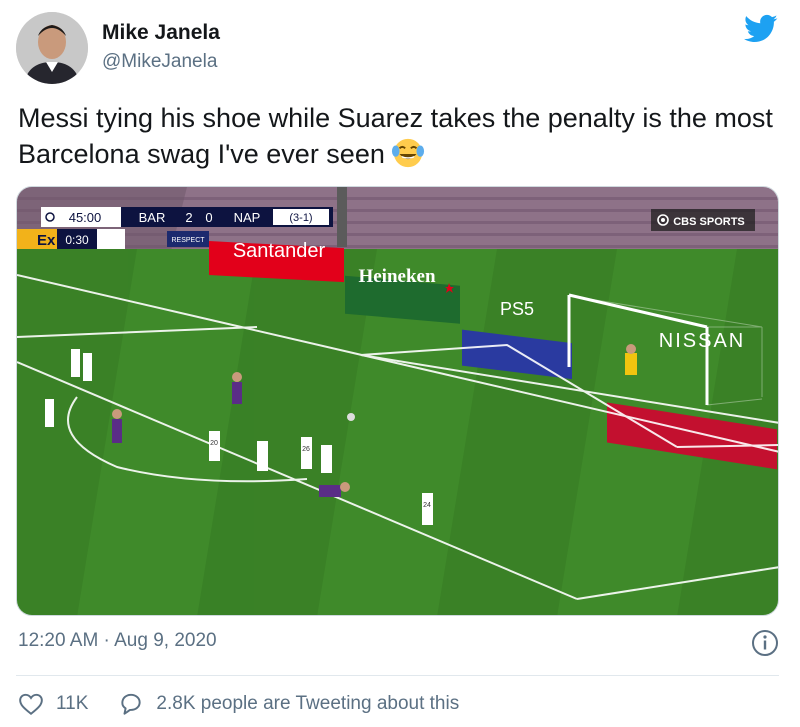 The image size is (800, 727). I want to click on home-team: BAR, so click(152, 217).